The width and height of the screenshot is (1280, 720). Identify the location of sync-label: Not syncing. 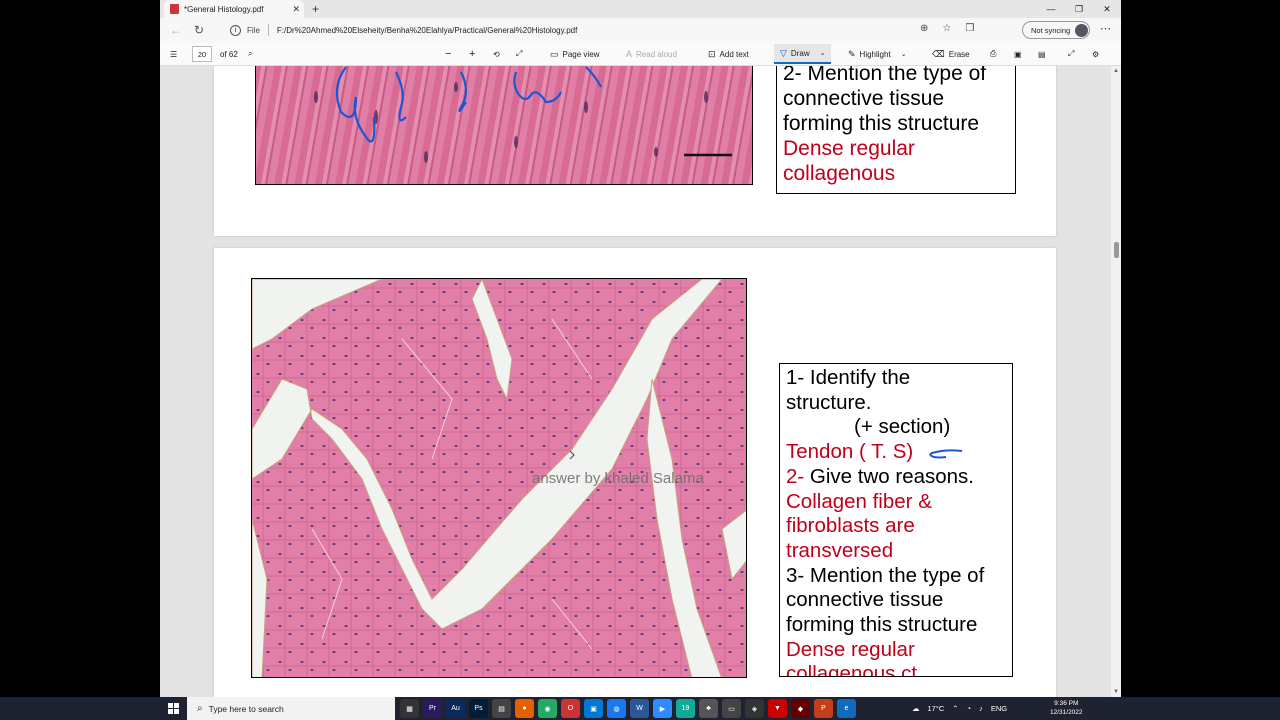
(1051, 30).